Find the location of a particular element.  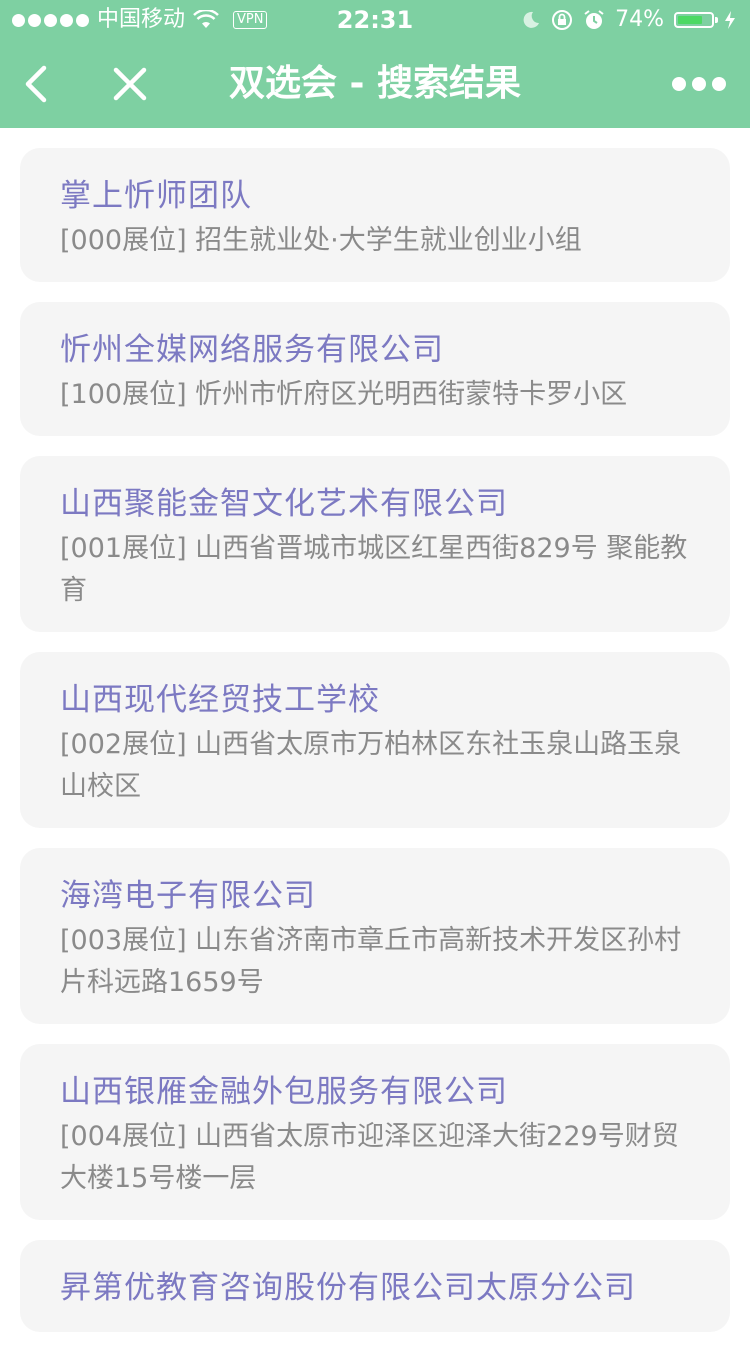

close-icon is located at coordinates (130, 84).